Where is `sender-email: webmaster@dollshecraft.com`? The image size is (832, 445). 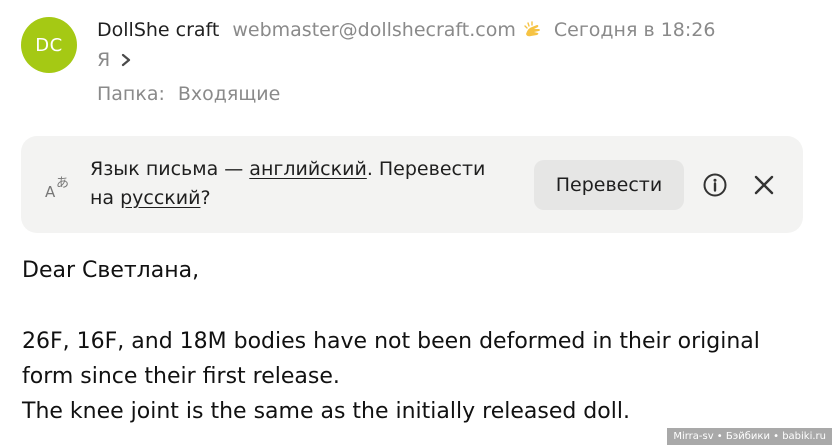
sender-email: webmaster@dollshecraft.com is located at coordinates (374, 30).